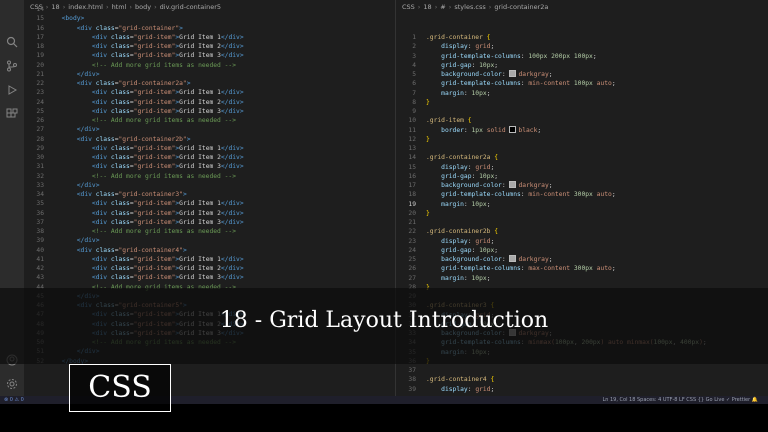  What do you see at coordinates (582, 241) in the screenshot?
I see `code-line: 23 display: grid;` at bounding box center [582, 241].